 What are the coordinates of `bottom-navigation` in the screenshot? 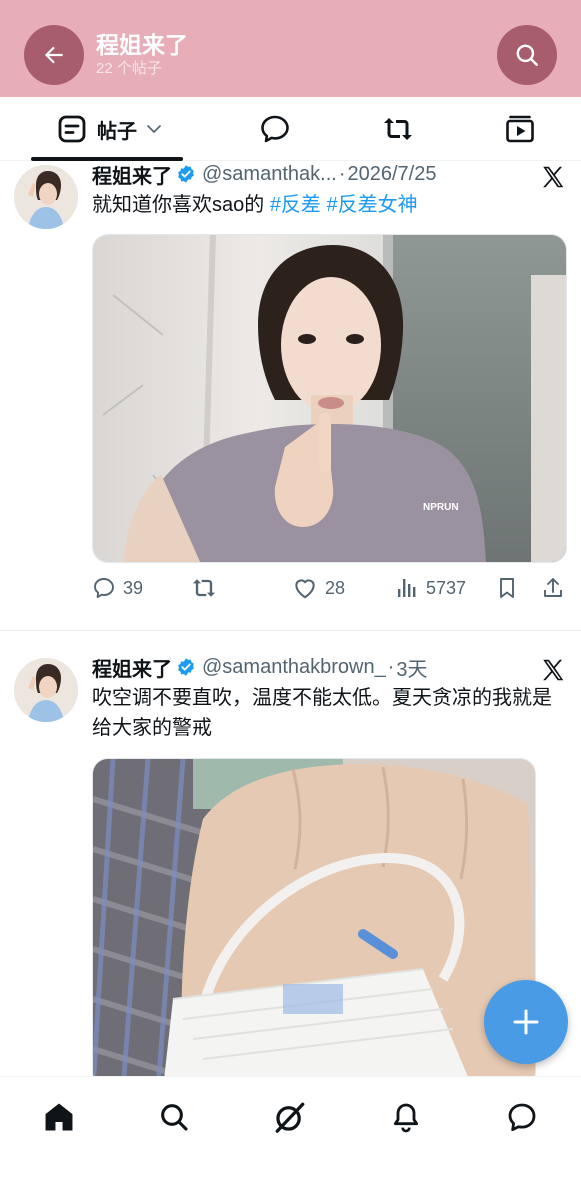 It's located at (290, 1137).